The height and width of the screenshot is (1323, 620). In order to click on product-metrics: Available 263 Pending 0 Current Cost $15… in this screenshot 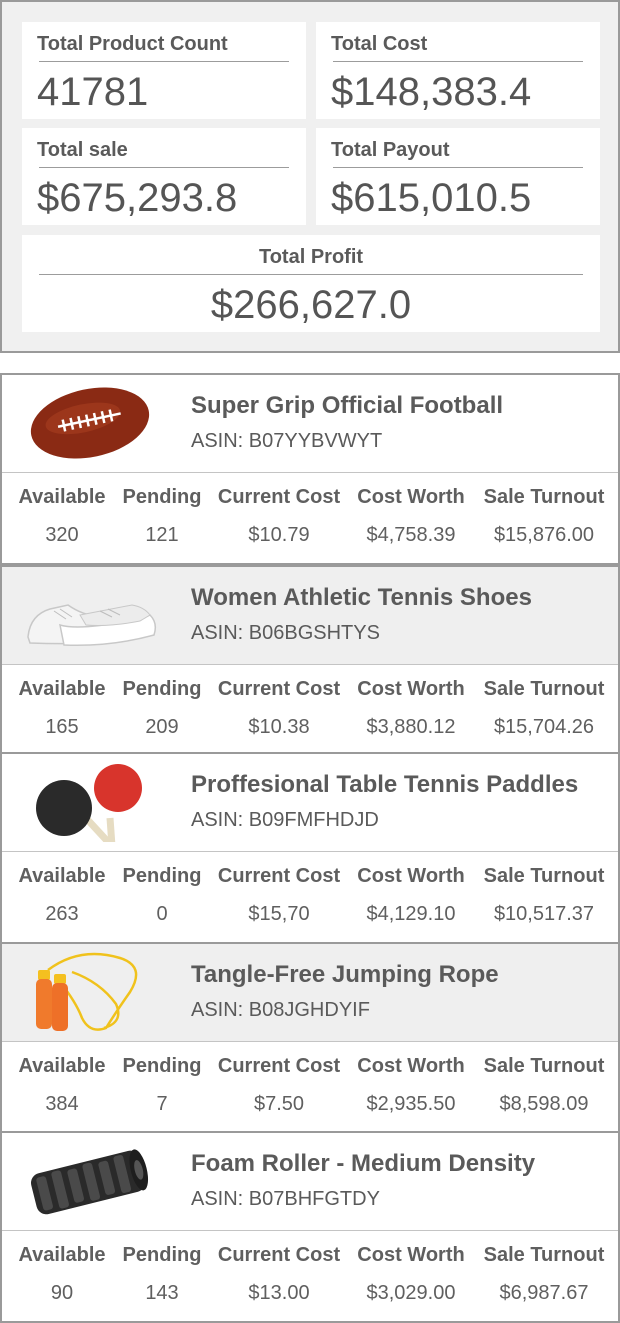, I will do `click(310, 897)`.